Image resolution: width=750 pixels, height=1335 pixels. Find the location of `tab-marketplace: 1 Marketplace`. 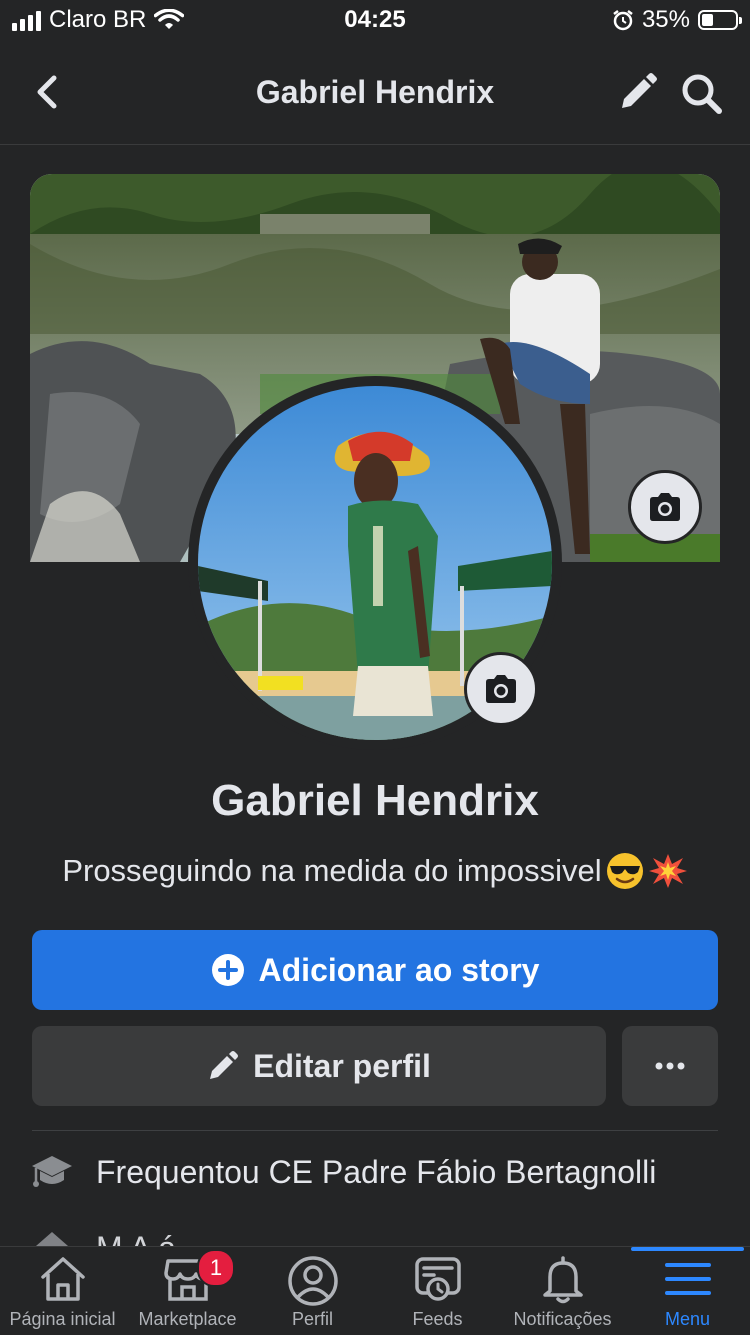

tab-marketplace: 1 Marketplace is located at coordinates (187, 1291).